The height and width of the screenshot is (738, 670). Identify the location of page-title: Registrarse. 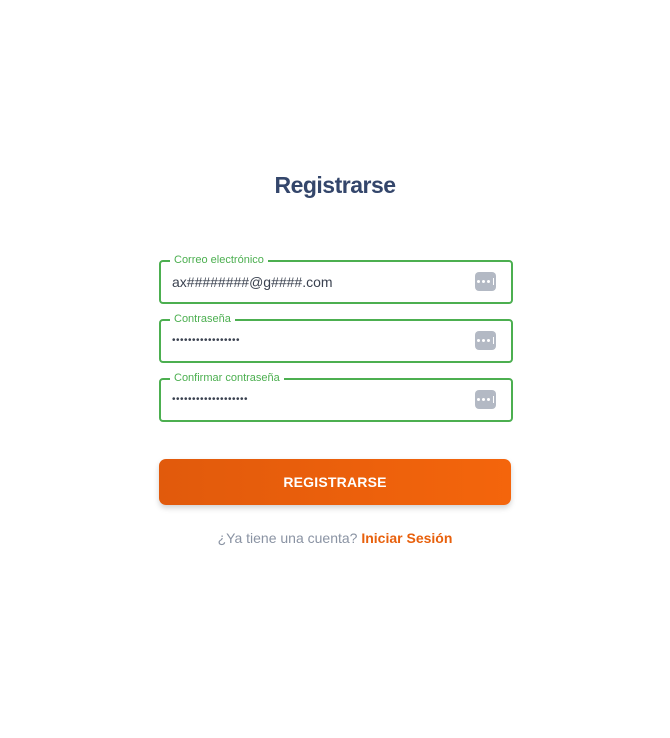
(335, 185).